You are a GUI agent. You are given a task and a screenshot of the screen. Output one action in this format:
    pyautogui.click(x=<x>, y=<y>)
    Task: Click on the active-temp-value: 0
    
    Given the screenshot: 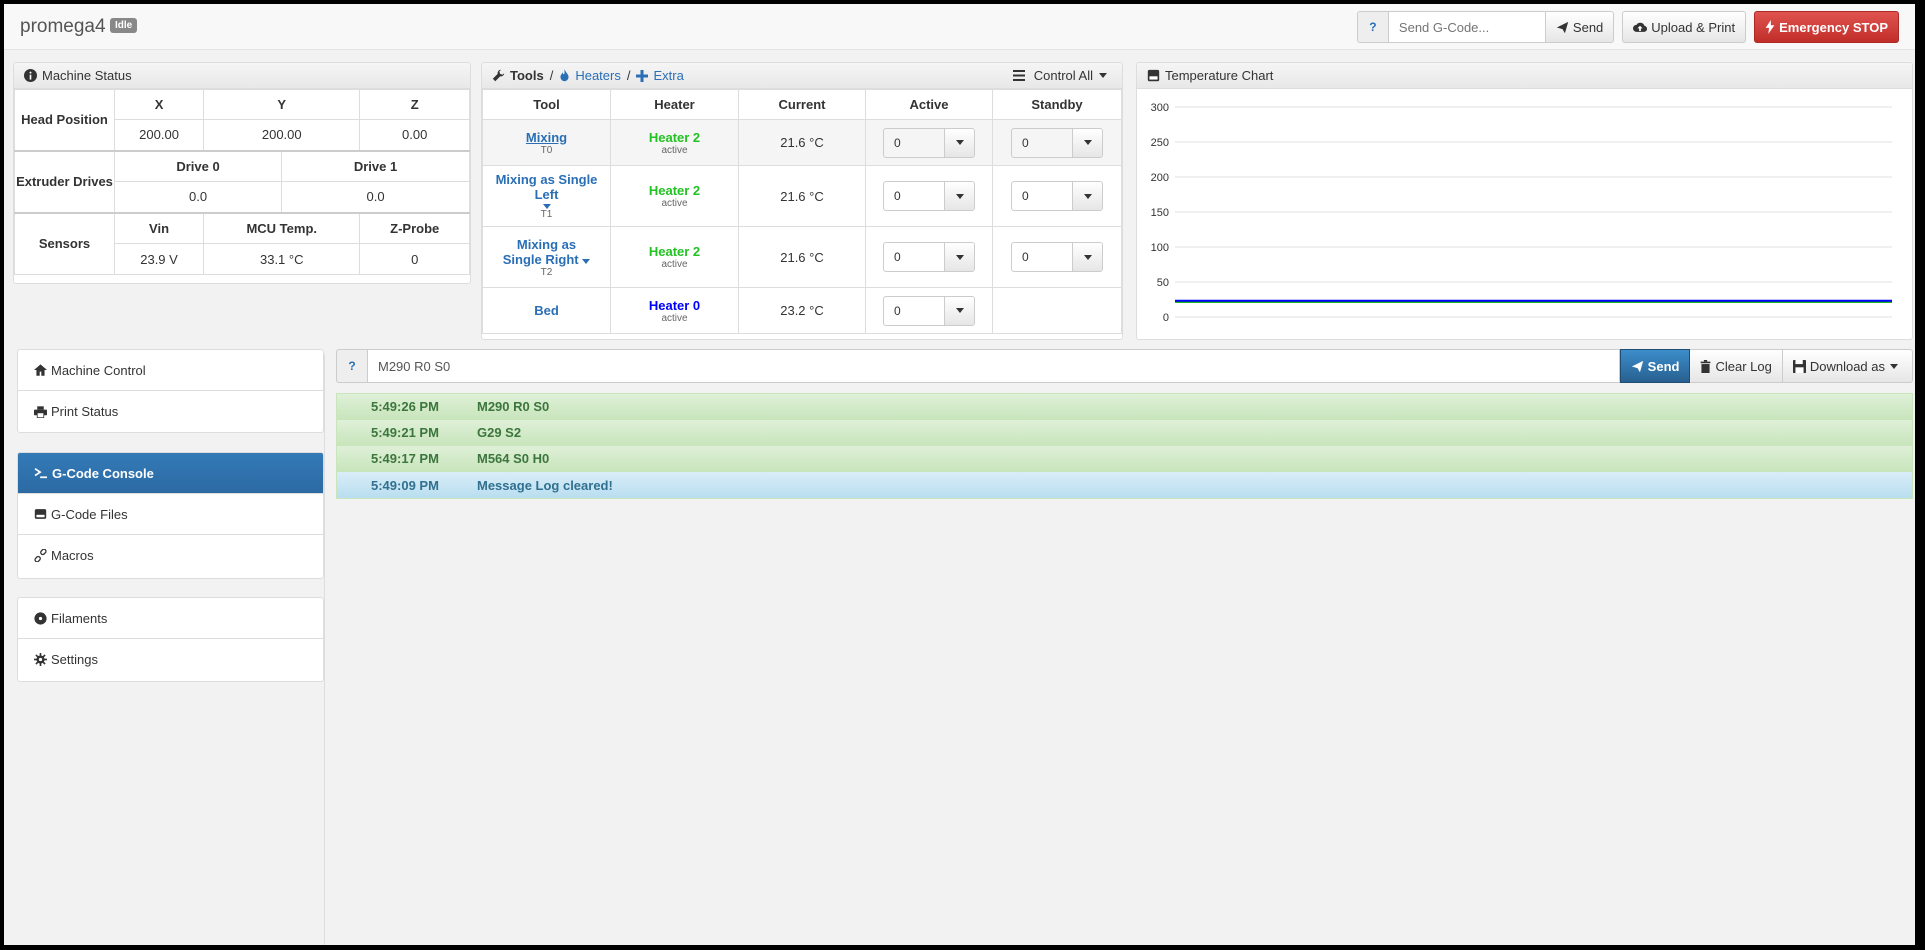 What is the action you would take?
    pyautogui.click(x=897, y=142)
    